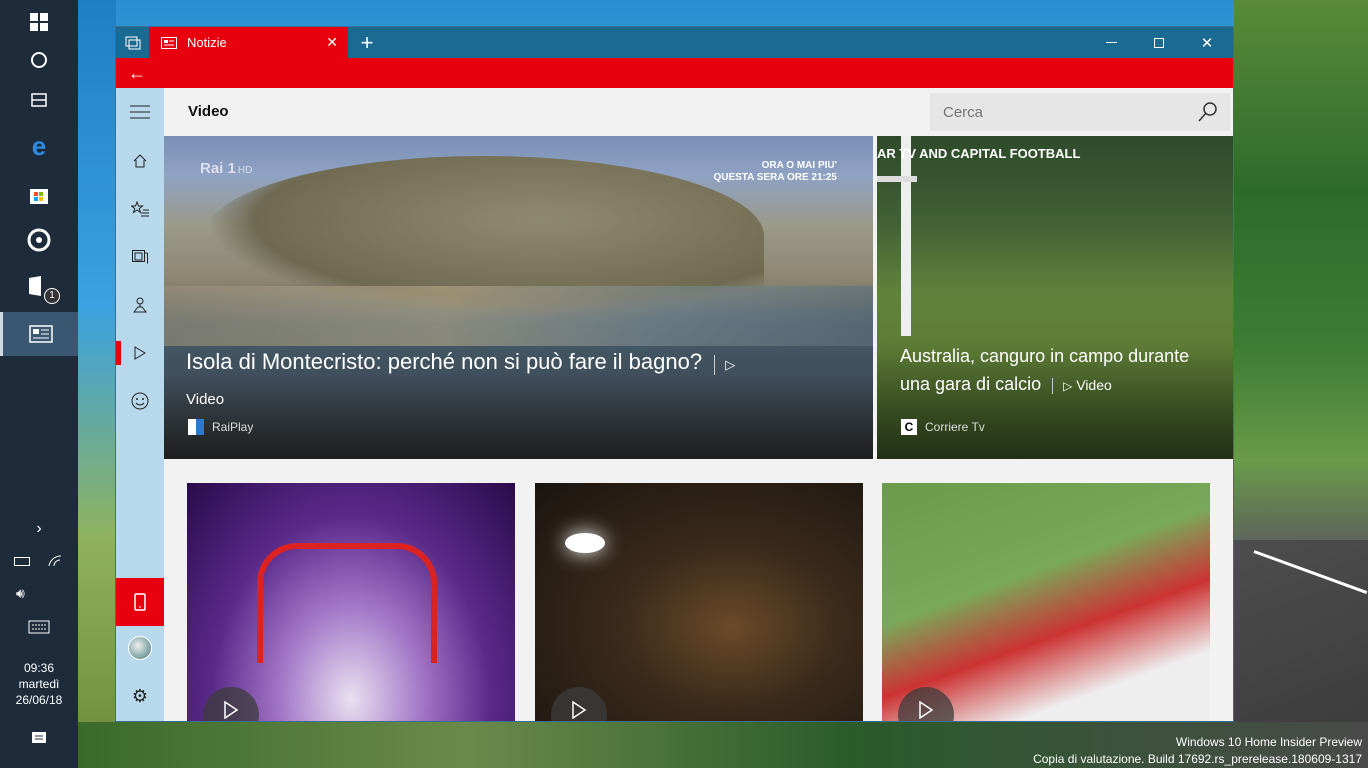 The width and height of the screenshot is (1368, 768). I want to click on store-icon, so click(39, 196).